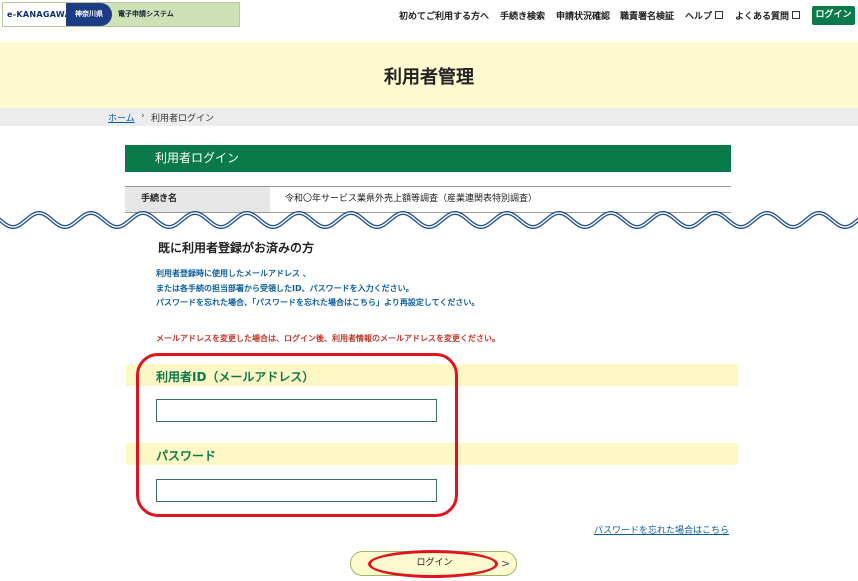 This screenshot has height=581, width=858. I want to click on nav-label: 初めてご利用する方へ, so click(444, 17).